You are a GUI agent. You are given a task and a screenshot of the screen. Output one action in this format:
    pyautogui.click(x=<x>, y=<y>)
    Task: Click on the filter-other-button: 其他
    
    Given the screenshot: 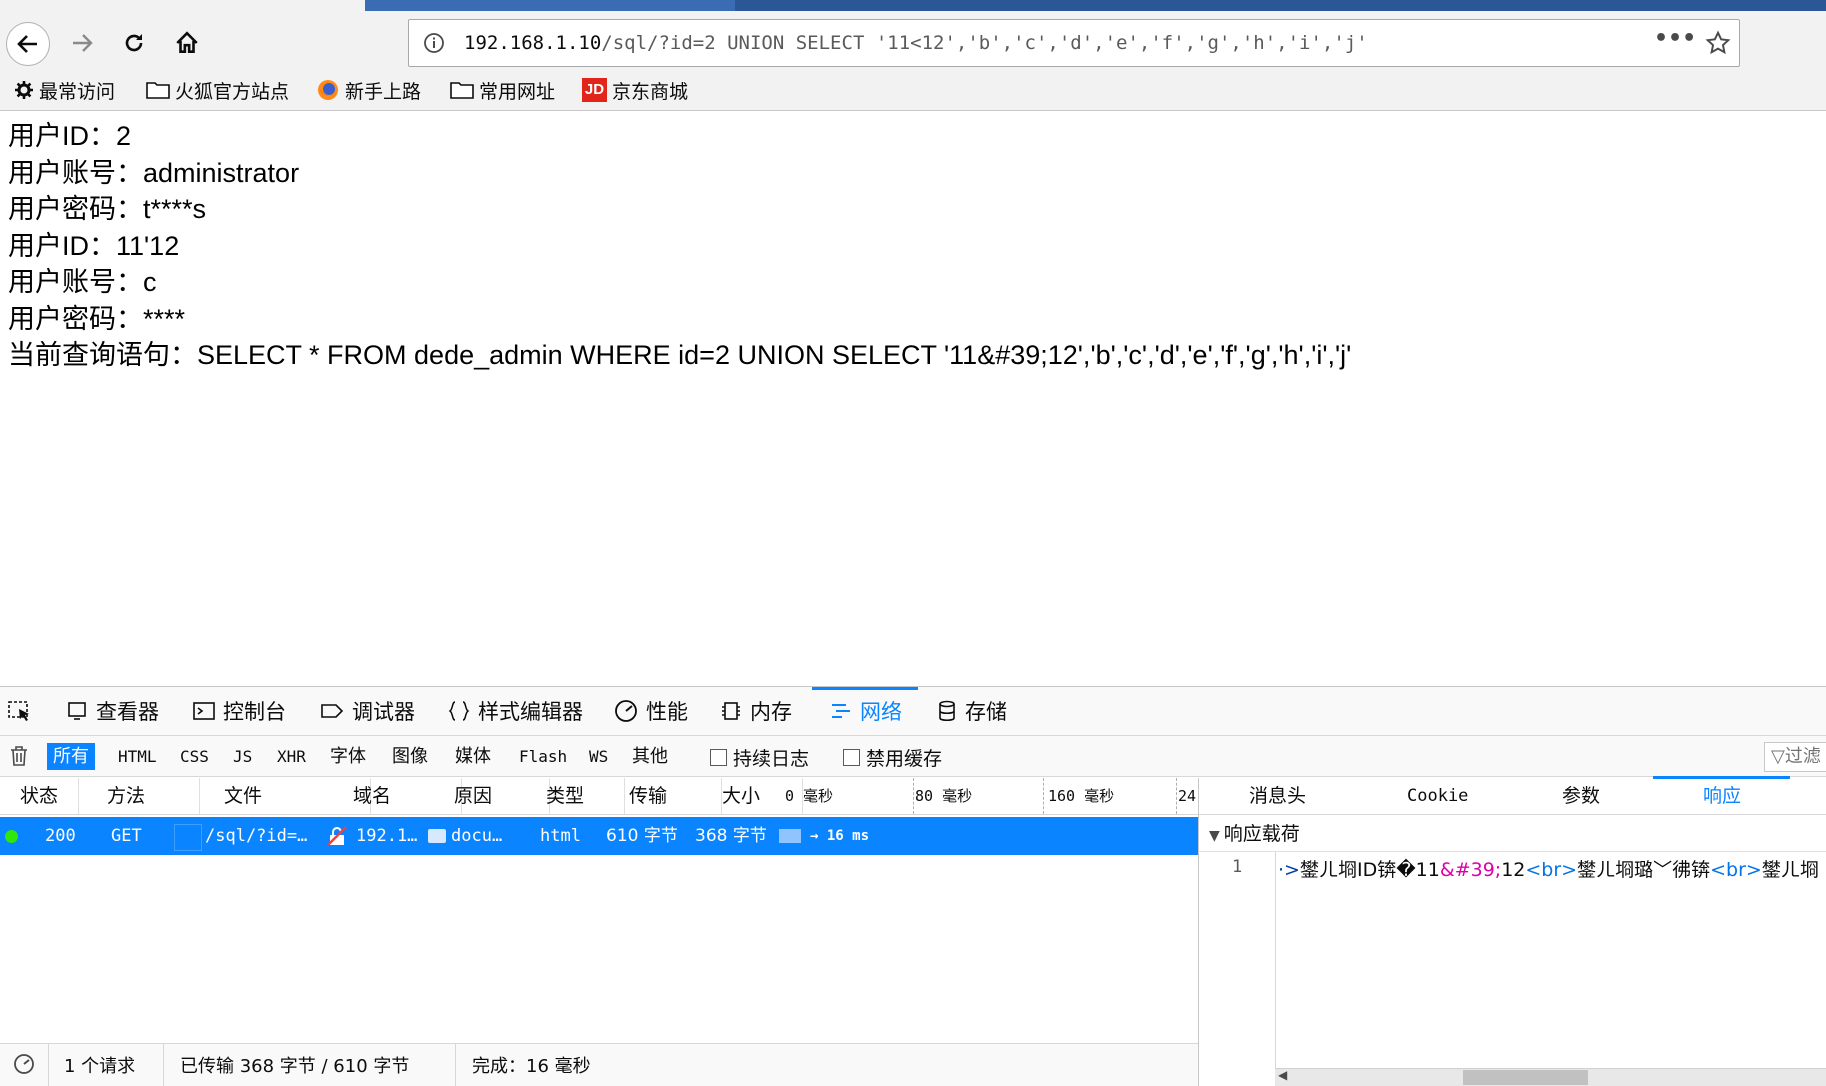 What is the action you would take?
    pyautogui.click(x=650, y=756)
    